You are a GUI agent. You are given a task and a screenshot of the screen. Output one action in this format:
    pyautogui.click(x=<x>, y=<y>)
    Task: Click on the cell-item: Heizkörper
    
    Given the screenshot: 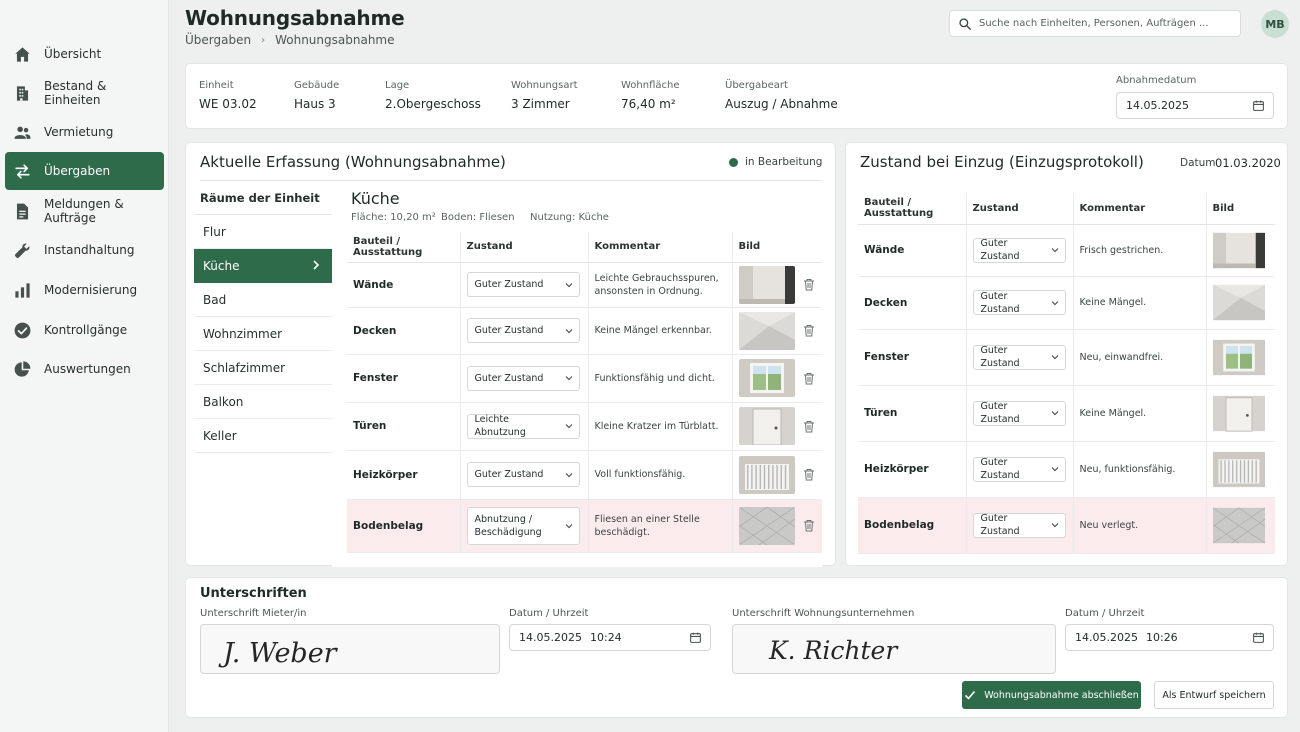 What is the action you would take?
    pyautogui.click(x=912, y=469)
    